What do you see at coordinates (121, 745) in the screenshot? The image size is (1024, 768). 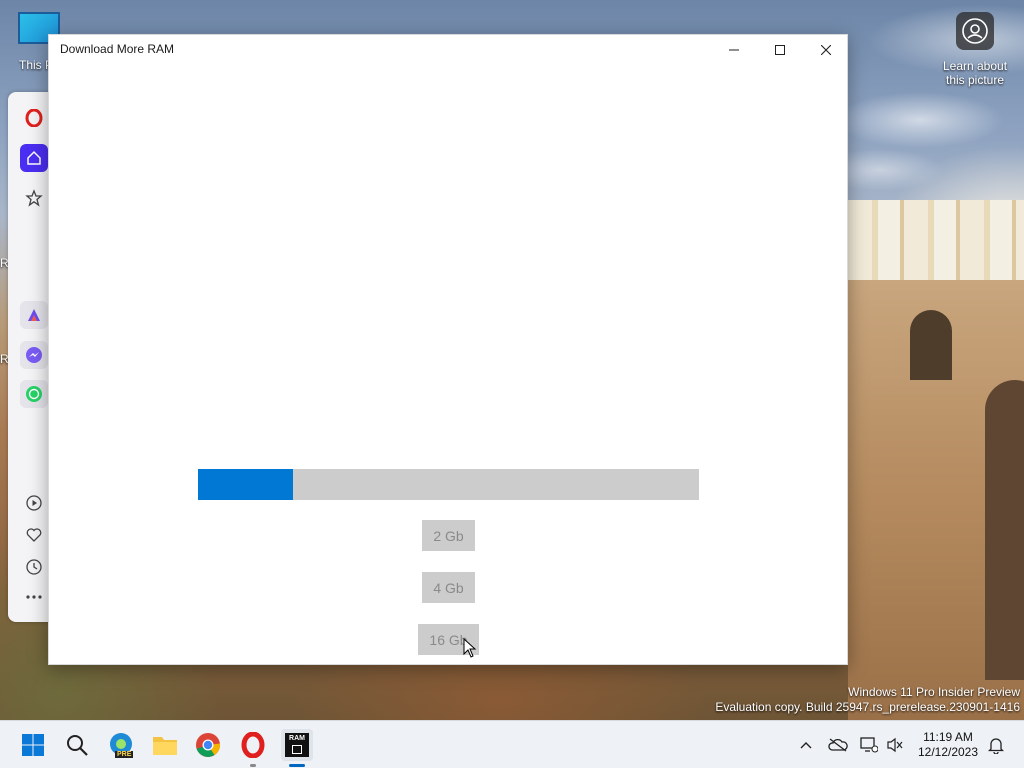 I see `edge-beta-taskbar-button: PRE` at bounding box center [121, 745].